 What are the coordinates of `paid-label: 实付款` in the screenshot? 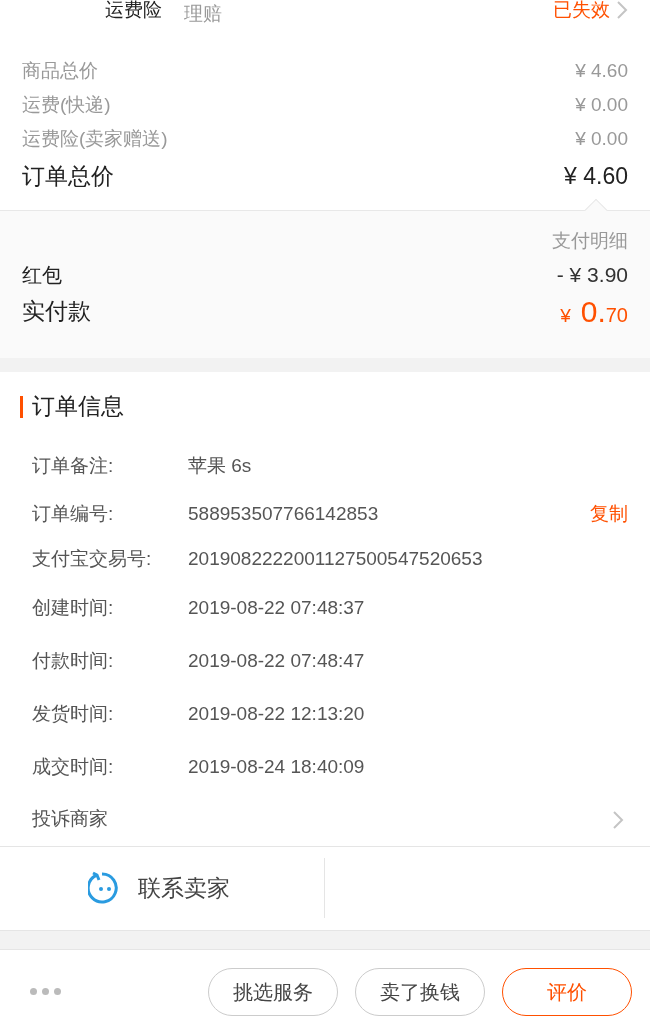 It's located at (56, 312).